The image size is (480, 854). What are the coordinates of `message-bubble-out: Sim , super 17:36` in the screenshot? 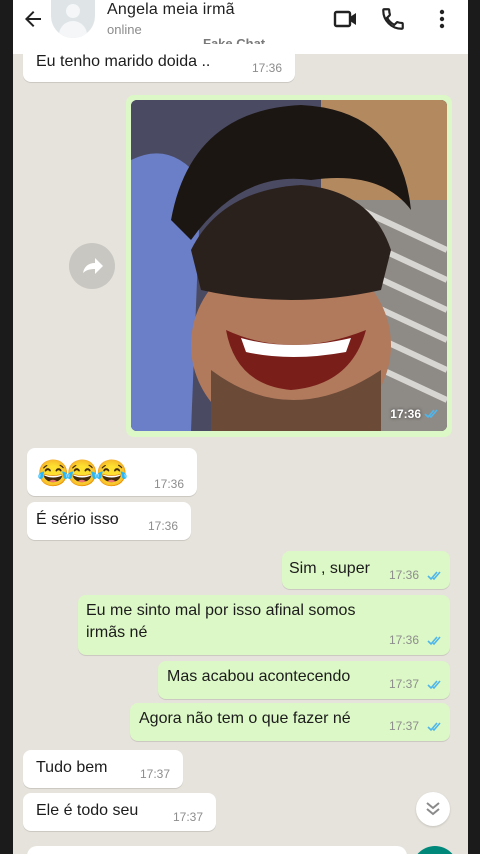 It's located at (366, 570).